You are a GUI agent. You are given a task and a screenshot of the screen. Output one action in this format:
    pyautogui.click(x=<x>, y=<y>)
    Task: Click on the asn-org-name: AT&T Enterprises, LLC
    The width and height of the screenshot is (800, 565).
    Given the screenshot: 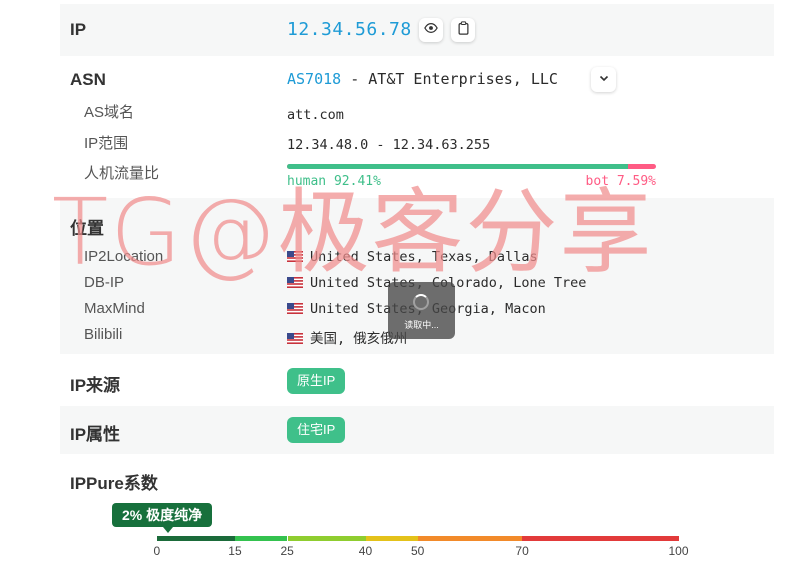 What is the action you would take?
    pyautogui.click(x=463, y=79)
    